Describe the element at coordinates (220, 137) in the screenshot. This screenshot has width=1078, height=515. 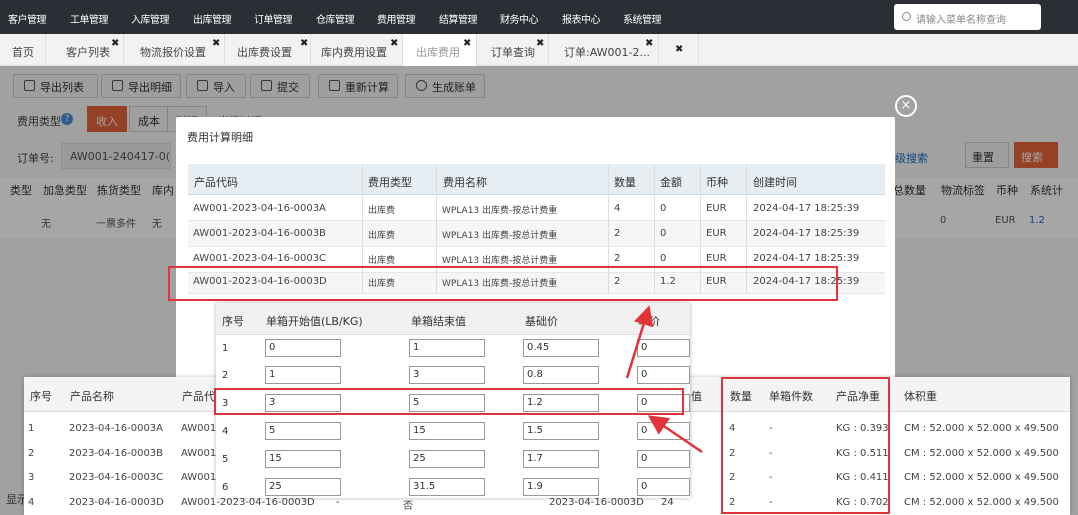
I see `modal-title: 费用计算明细` at that location.